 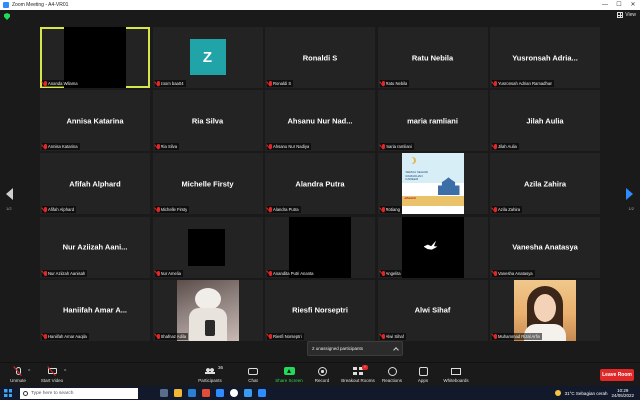 I want to click on windows-start-icon, so click(x=8, y=393).